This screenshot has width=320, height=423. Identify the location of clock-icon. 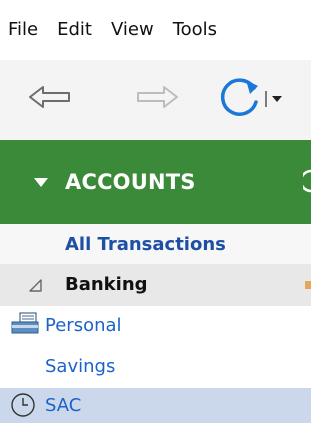
(23, 405).